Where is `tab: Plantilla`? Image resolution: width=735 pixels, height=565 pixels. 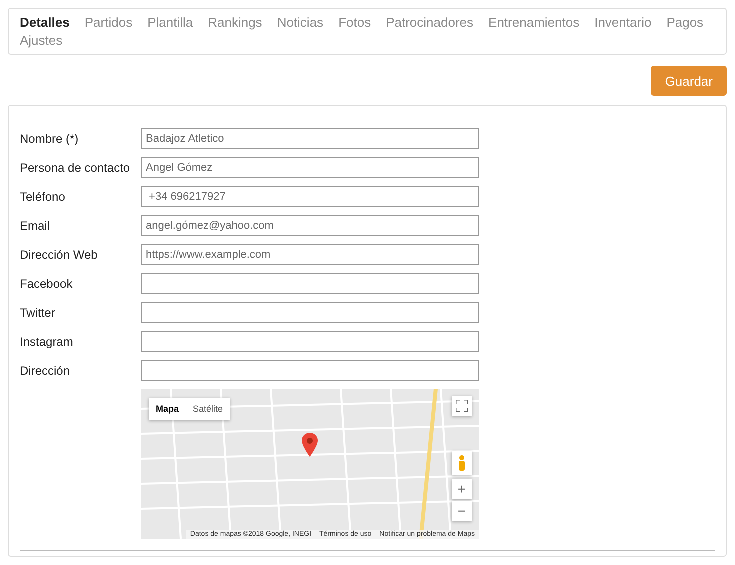 tab: Plantilla is located at coordinates (171, 23).